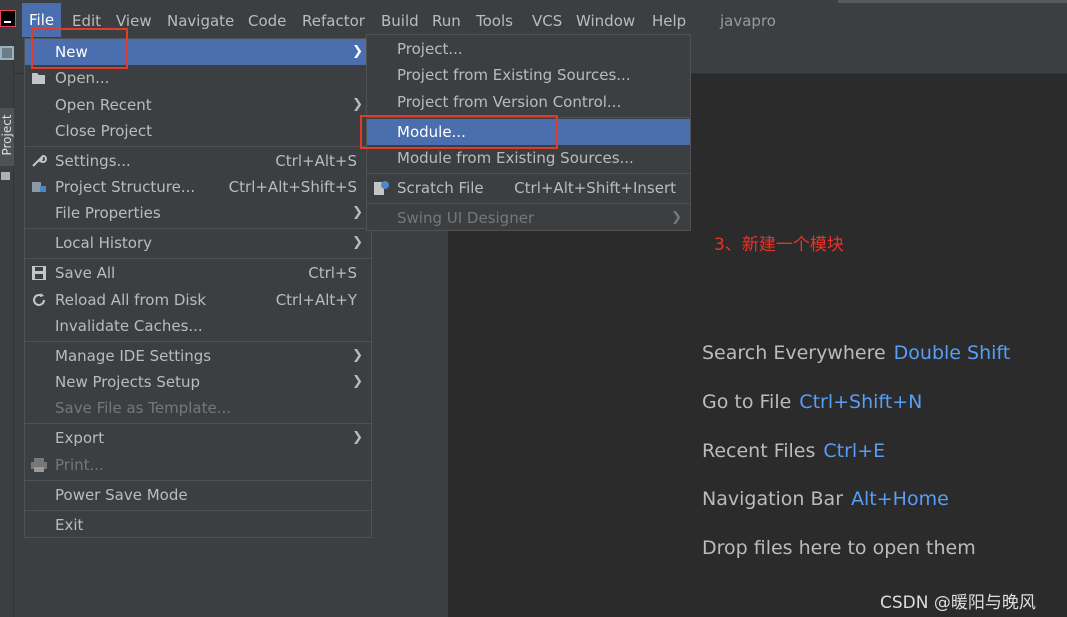  I want to click on menu-window: Window, so click(605, 21).